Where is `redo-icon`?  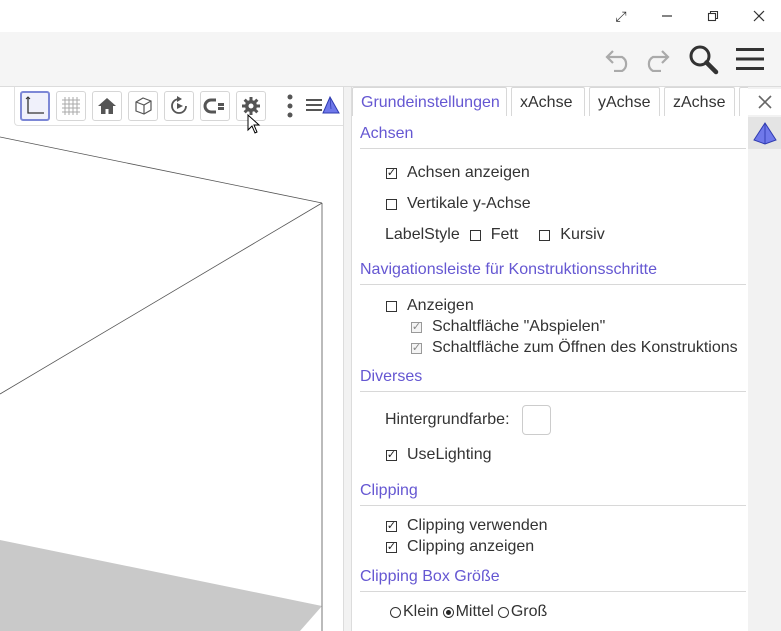
redo-icon is located at coordinates (658, 61).